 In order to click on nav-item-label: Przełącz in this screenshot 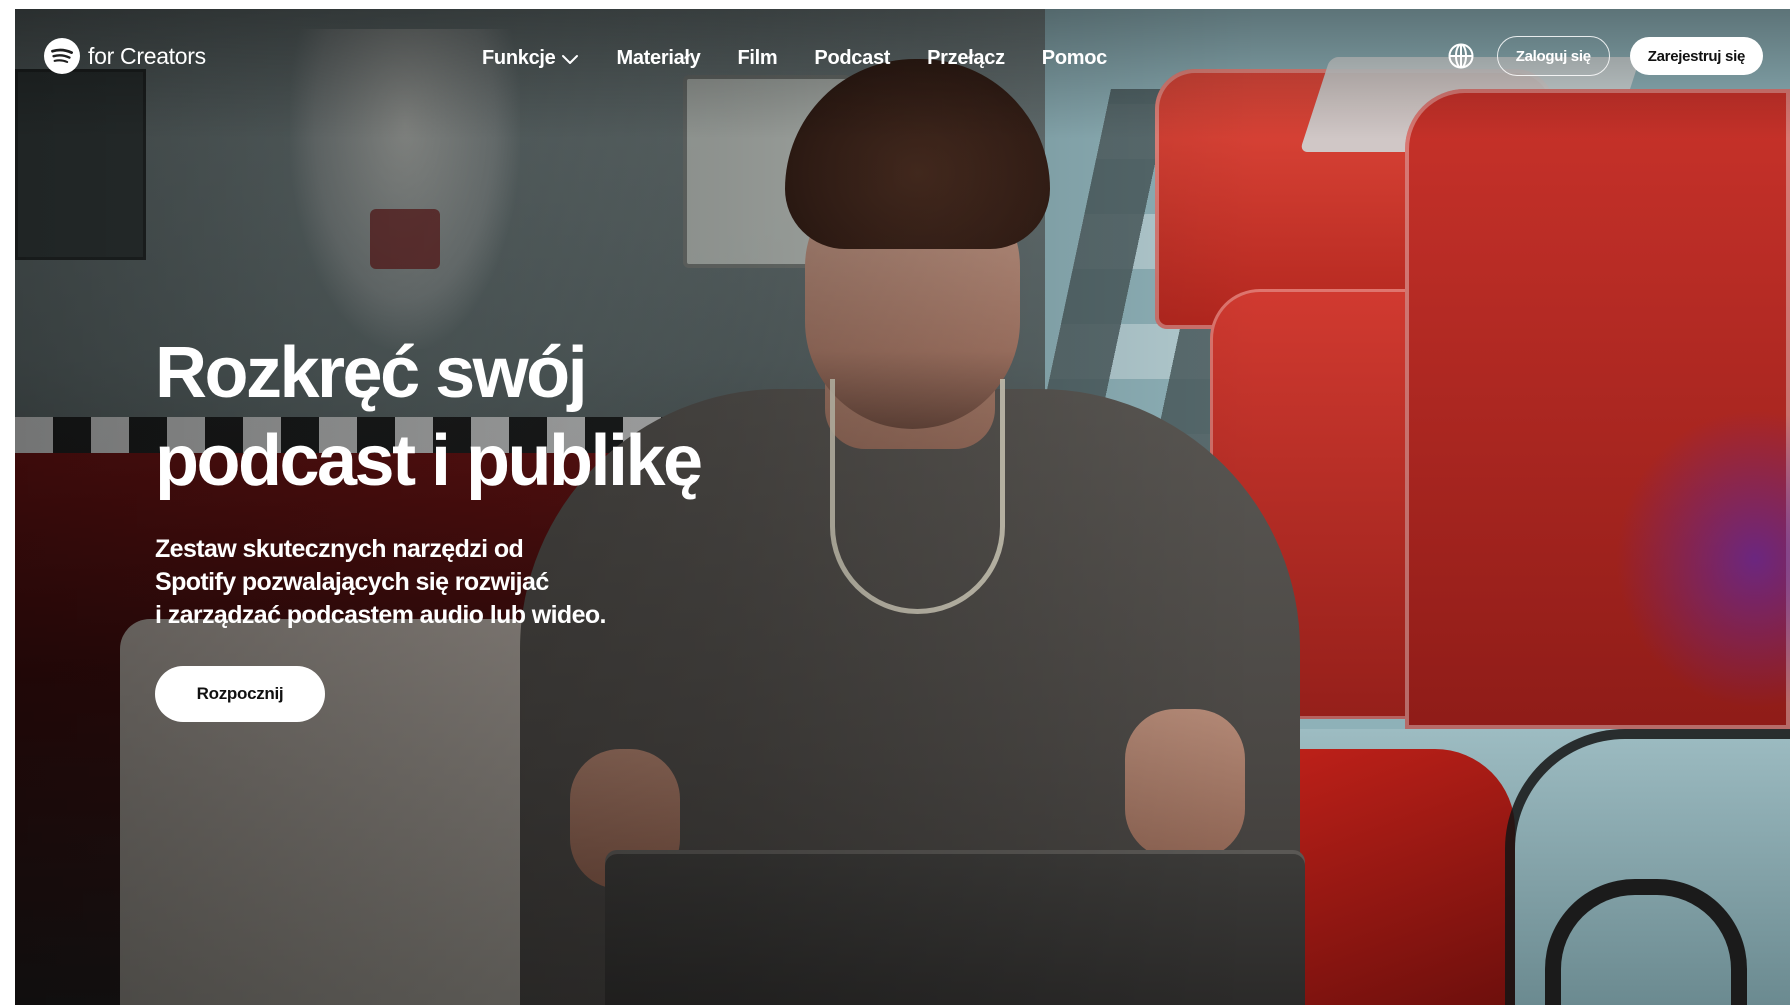, I will do `click(966, 58)`.